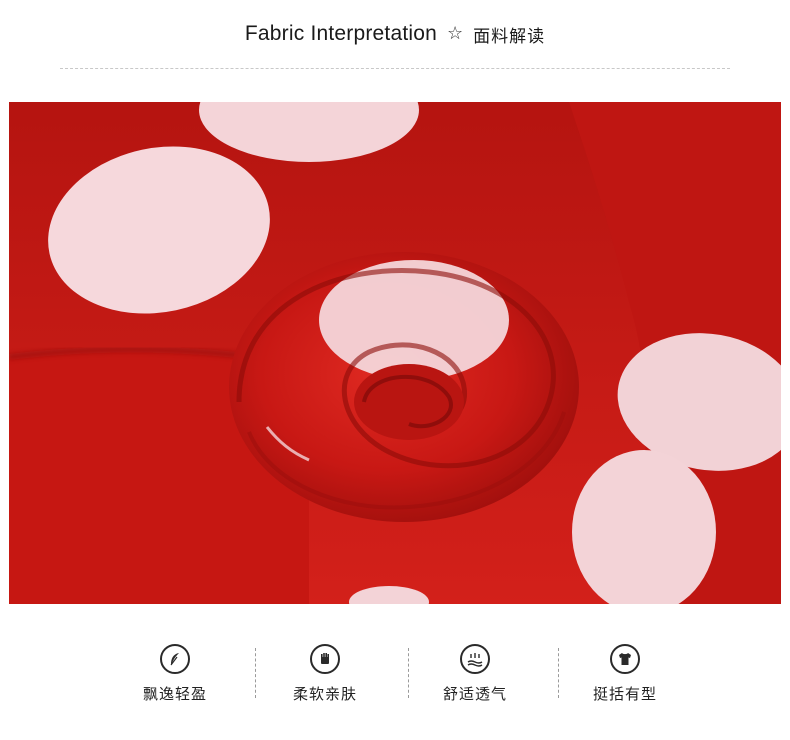 The height and width of the screenshot is (740, 790). I want to click on tshirt-icon, so click(625, 659).